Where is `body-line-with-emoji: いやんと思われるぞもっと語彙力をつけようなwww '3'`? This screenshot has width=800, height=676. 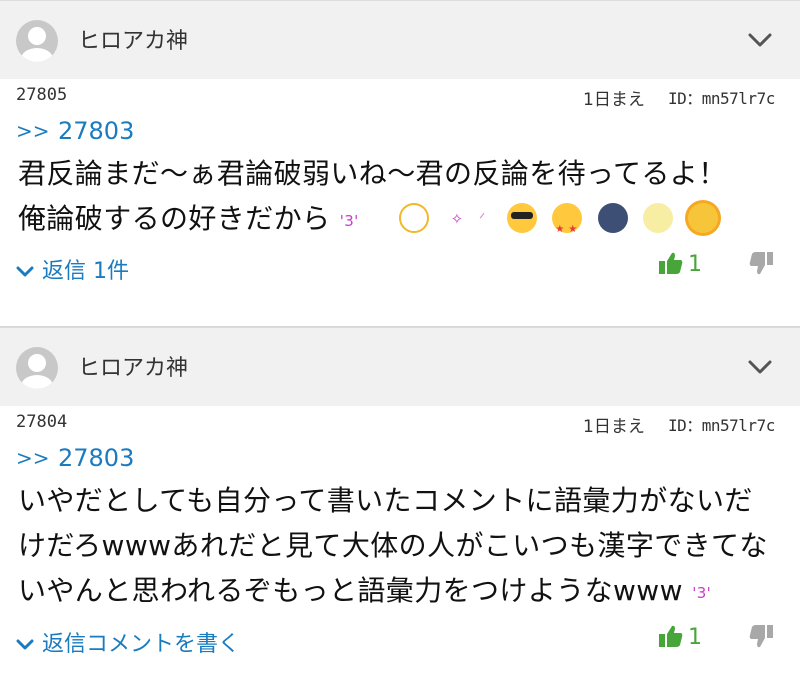
body-line-with-emoji: いやんと思われるぞもっと語彙力をつけようなwww '3' is located at coordinates (409, 592).